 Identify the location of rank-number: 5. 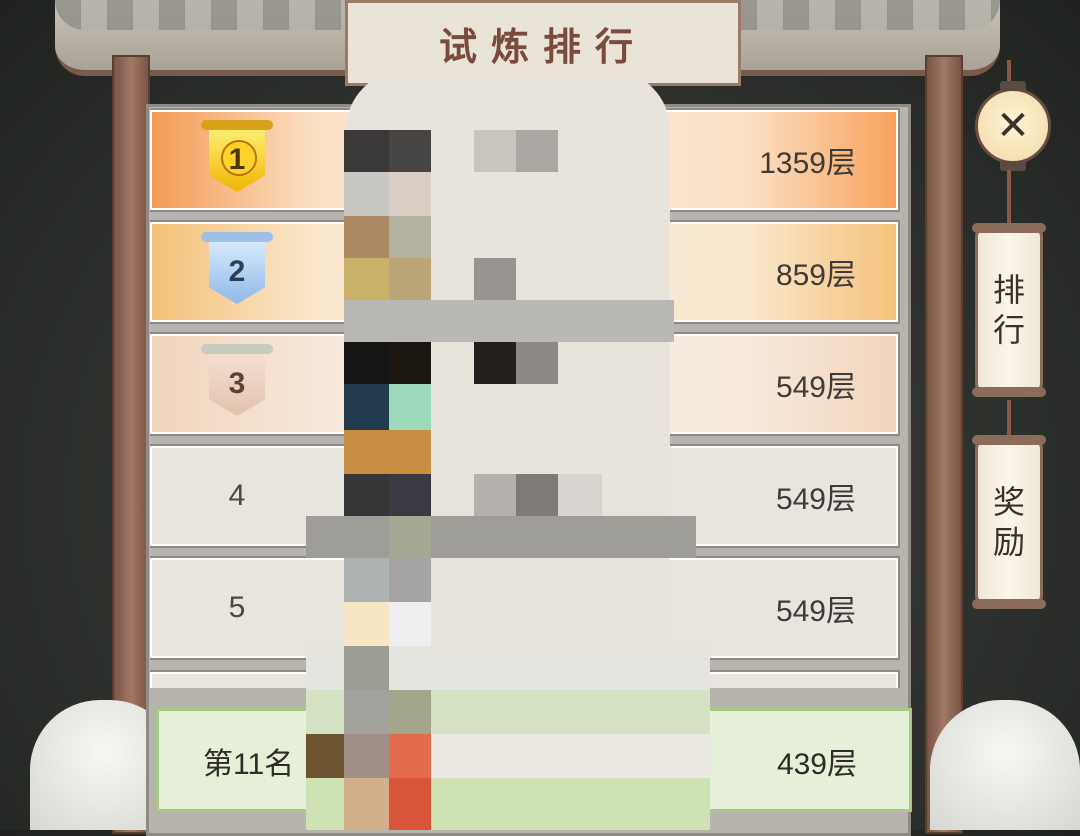
(237, 607).